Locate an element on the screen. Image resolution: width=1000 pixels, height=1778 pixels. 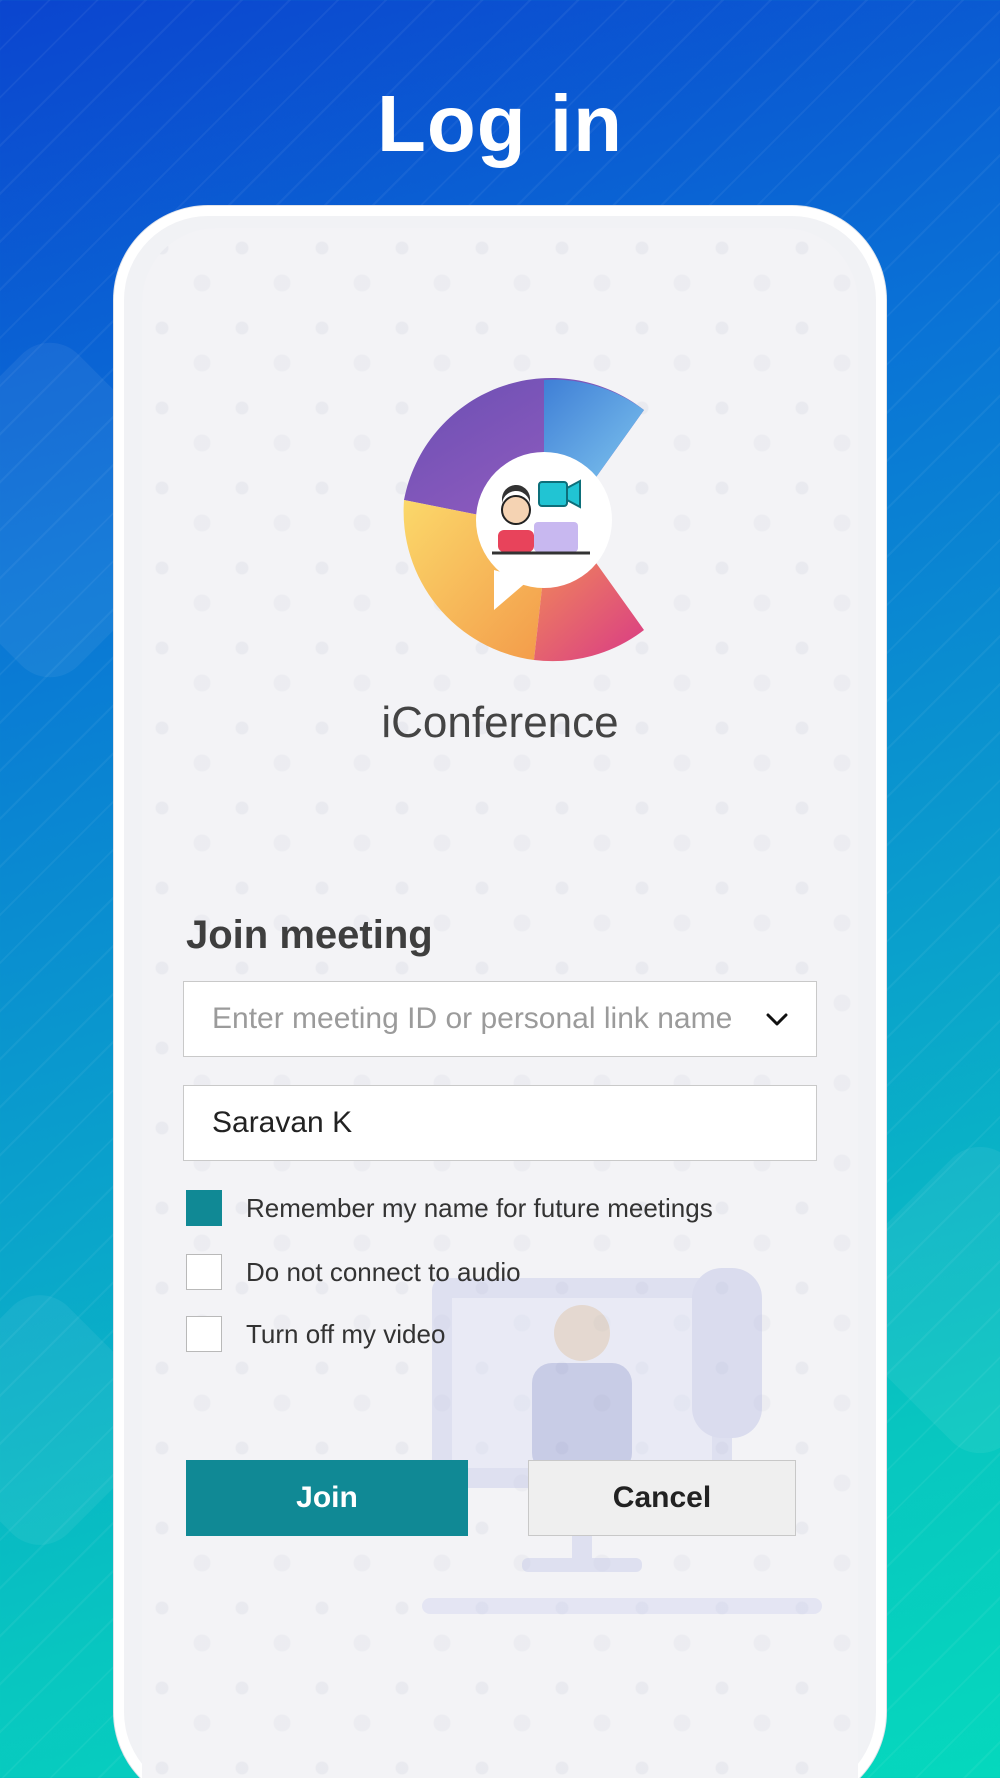
video-off-checkbox is located at coordinates (204, 1334).